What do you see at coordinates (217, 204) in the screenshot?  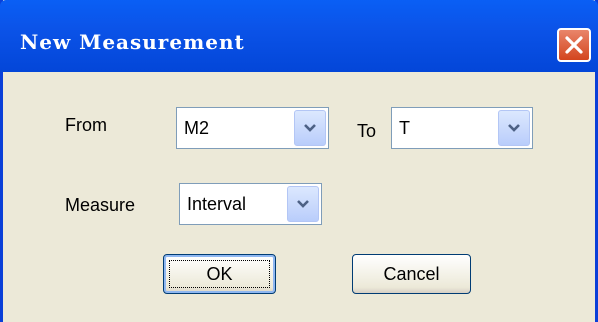 I see `measure-value: Interval` at bounding box center [217, 204].